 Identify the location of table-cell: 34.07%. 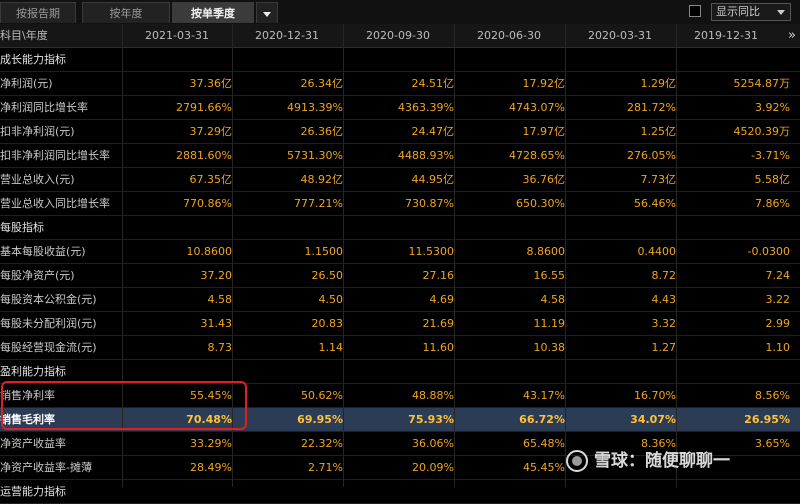
(653, 419).